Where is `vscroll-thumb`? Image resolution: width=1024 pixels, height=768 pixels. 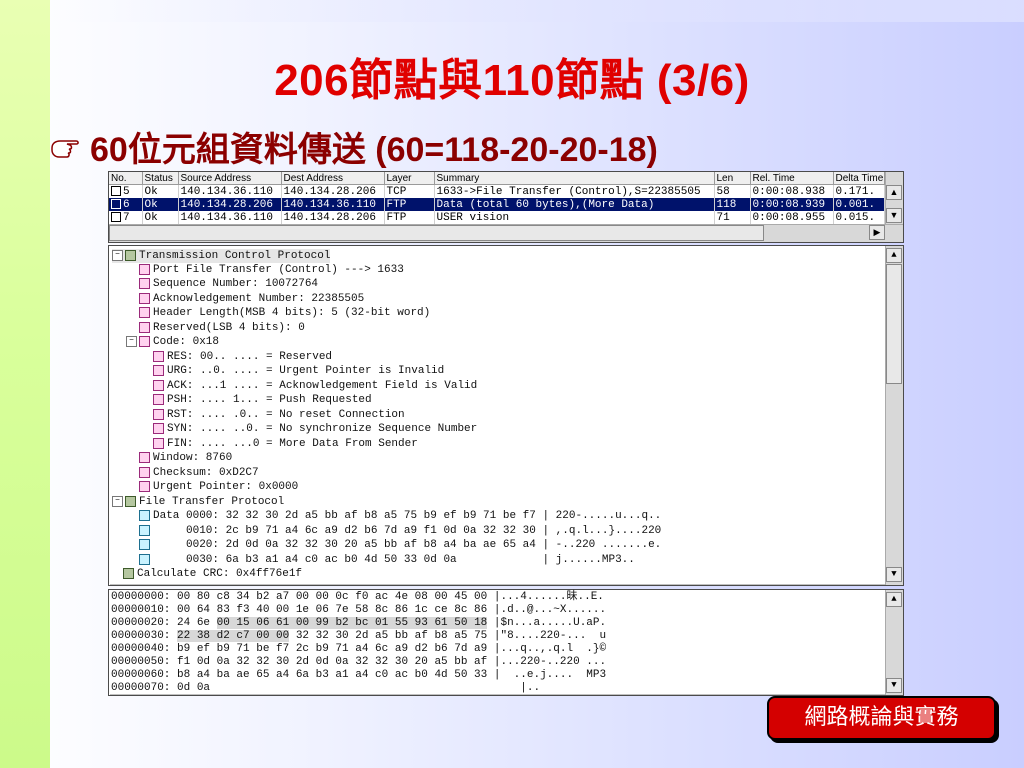
vscroll-thumb is located at coordinates (894, 324).